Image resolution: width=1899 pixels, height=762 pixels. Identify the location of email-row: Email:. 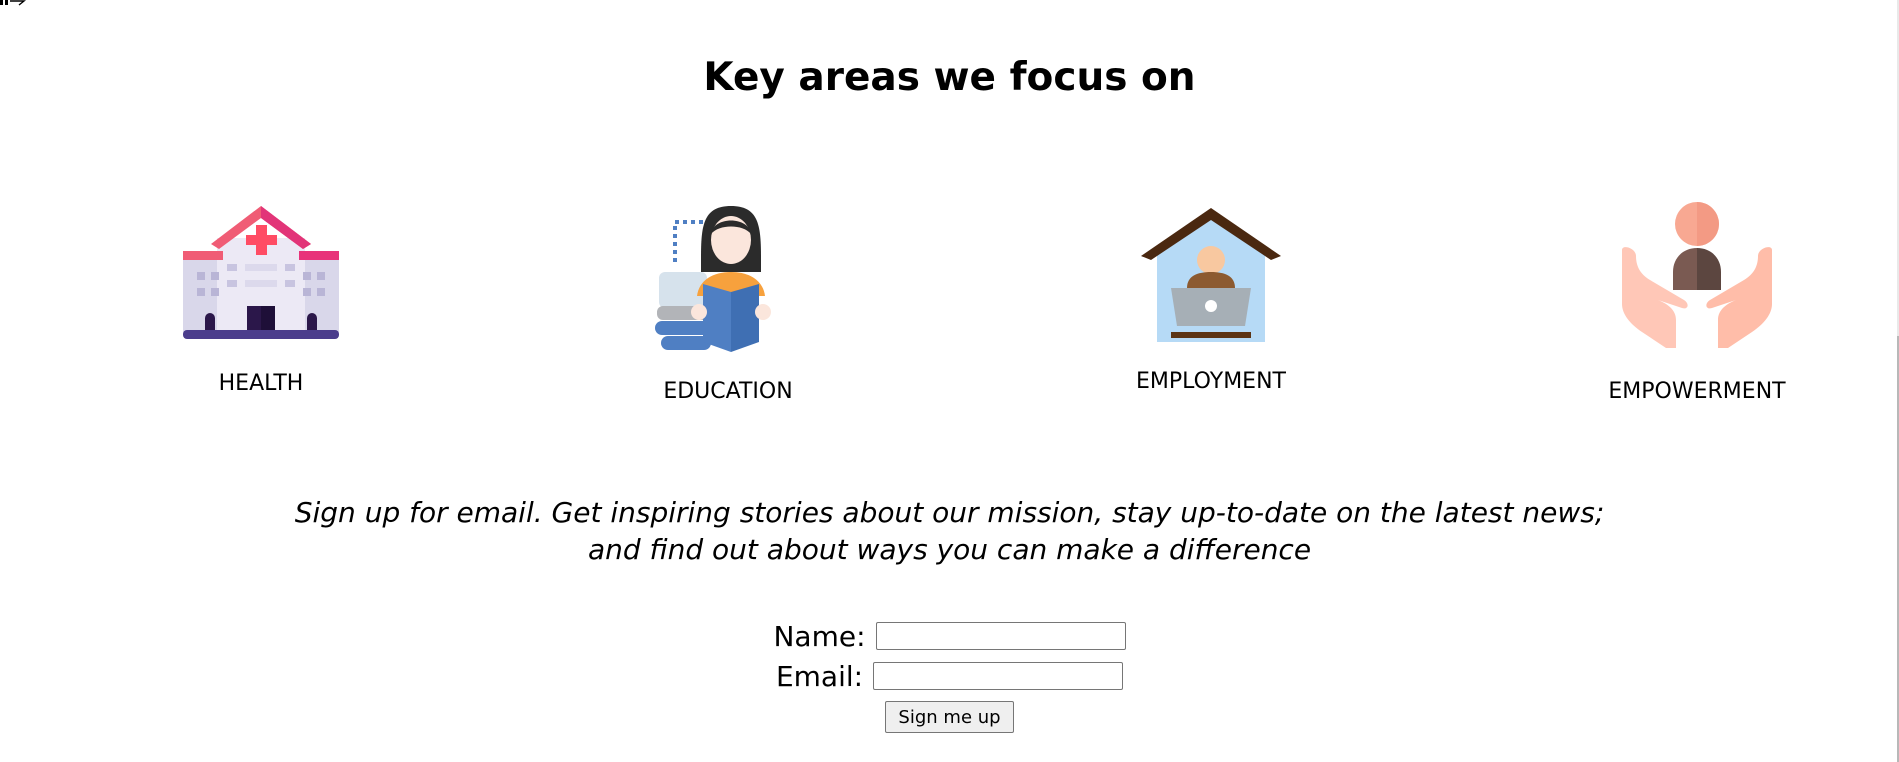
(949, 676).